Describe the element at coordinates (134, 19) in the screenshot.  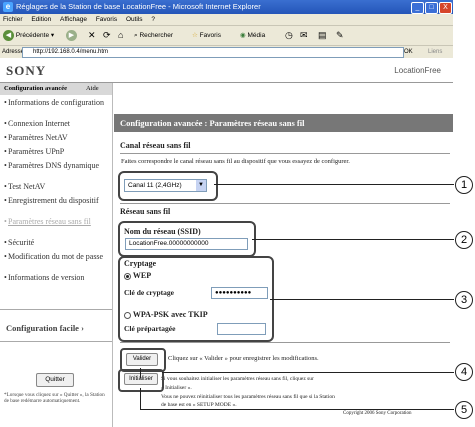
I see `menu-outils: Outils` at that location.